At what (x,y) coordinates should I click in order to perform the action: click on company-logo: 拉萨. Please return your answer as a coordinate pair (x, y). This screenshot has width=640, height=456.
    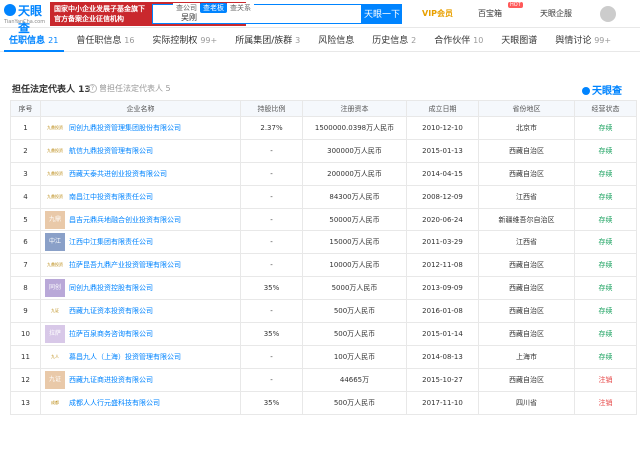
    Looking at the image, I should click on (55, 333).